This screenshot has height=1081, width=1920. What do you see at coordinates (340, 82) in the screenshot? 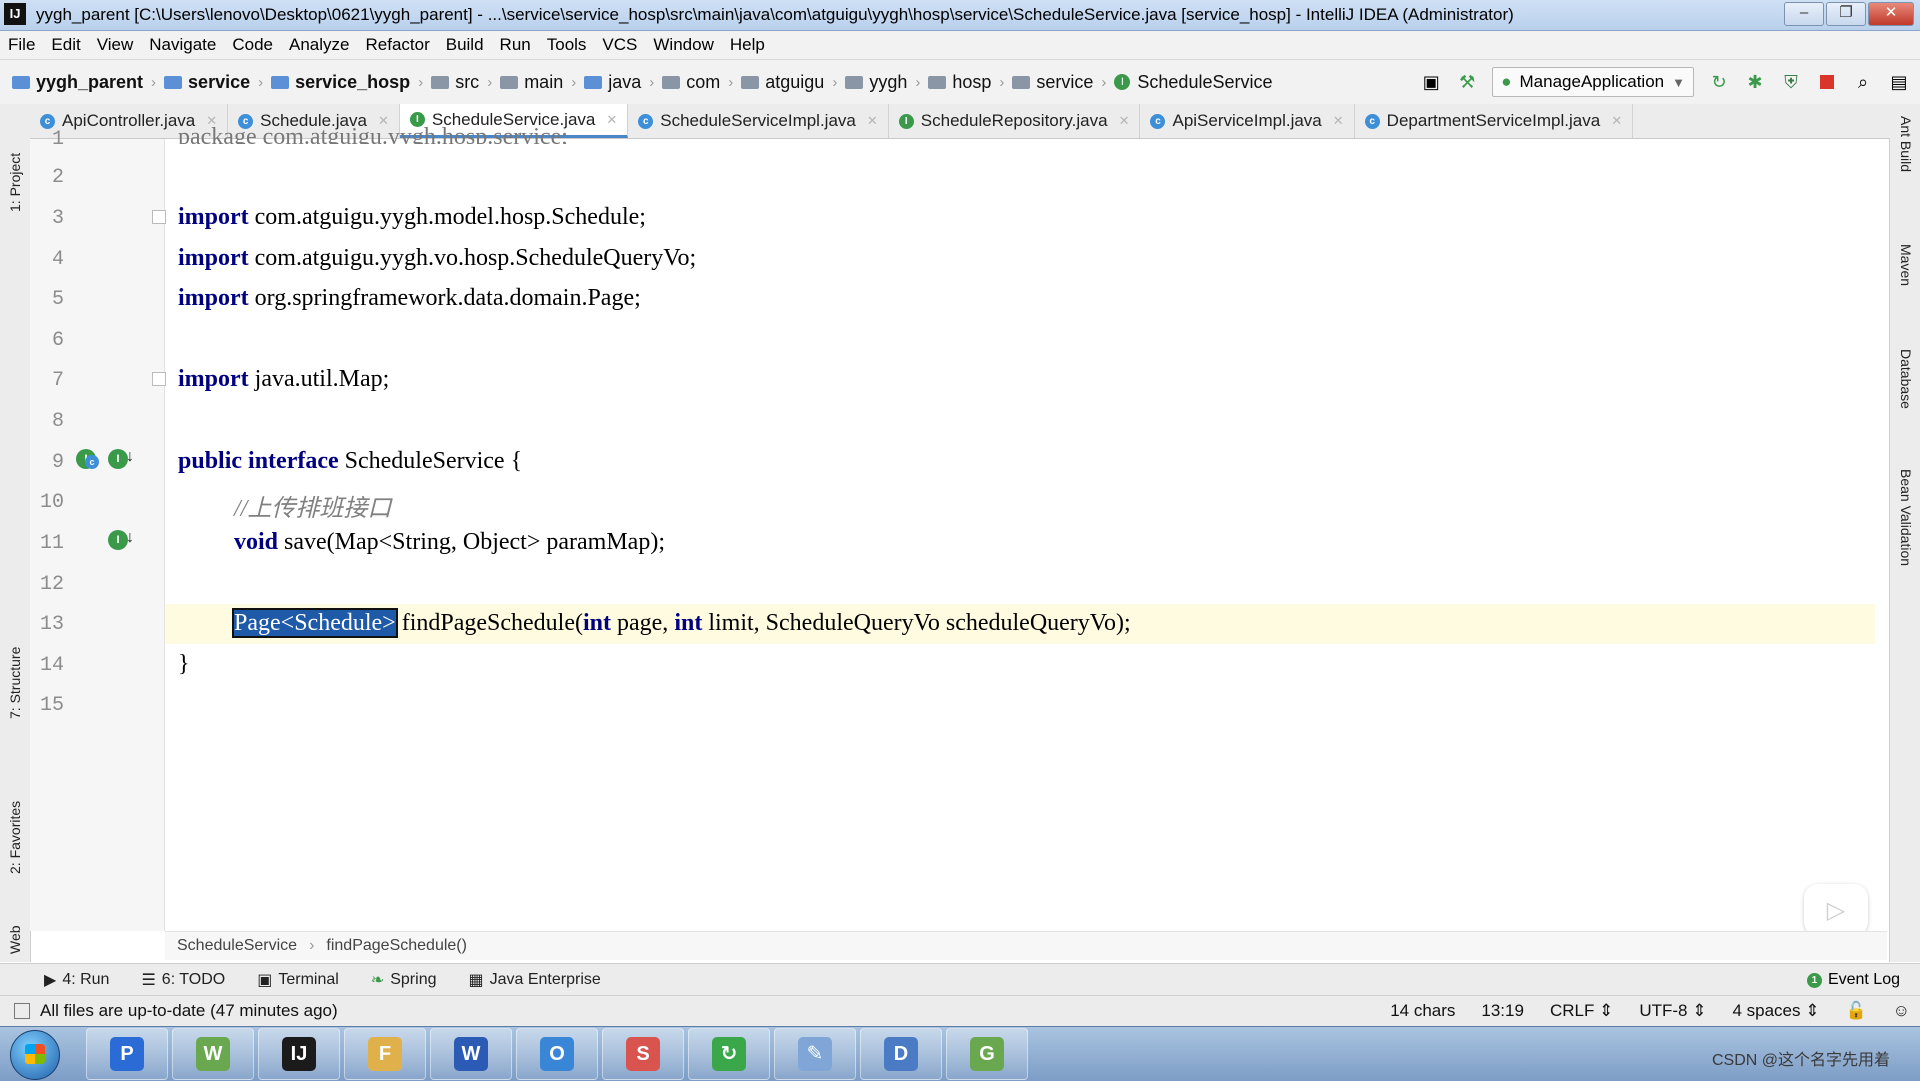
I see `nav-crumb-service-hosp: service_hosp` at bounding box center [340, 82].